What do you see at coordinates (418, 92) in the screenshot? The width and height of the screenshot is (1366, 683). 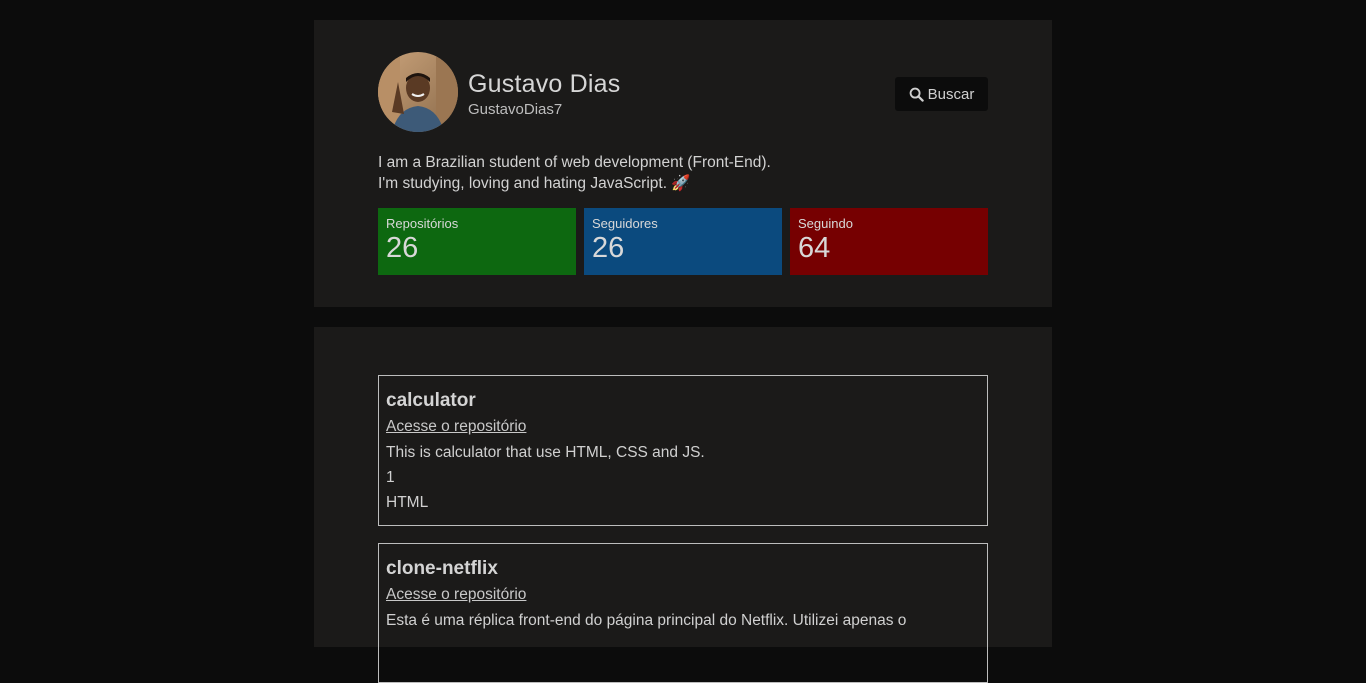 I see `avatar` at bounding box center [418, 92].